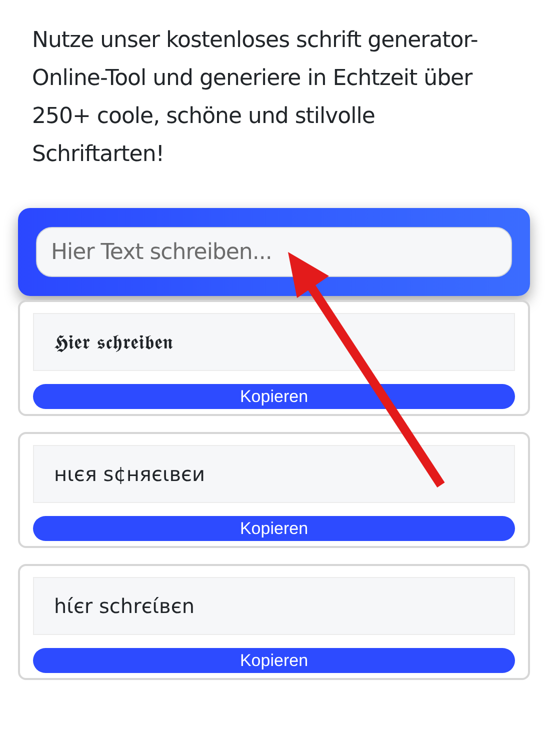  I want to click on sample-text: hίєr schrєίвєn, so click(124, 606).